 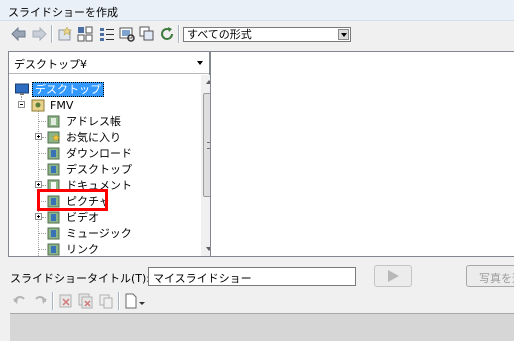 What do you see at coordinates (62, 105) in the screenshot?
I see `tree-node-label: FMV` at bounding box center [62, 105].